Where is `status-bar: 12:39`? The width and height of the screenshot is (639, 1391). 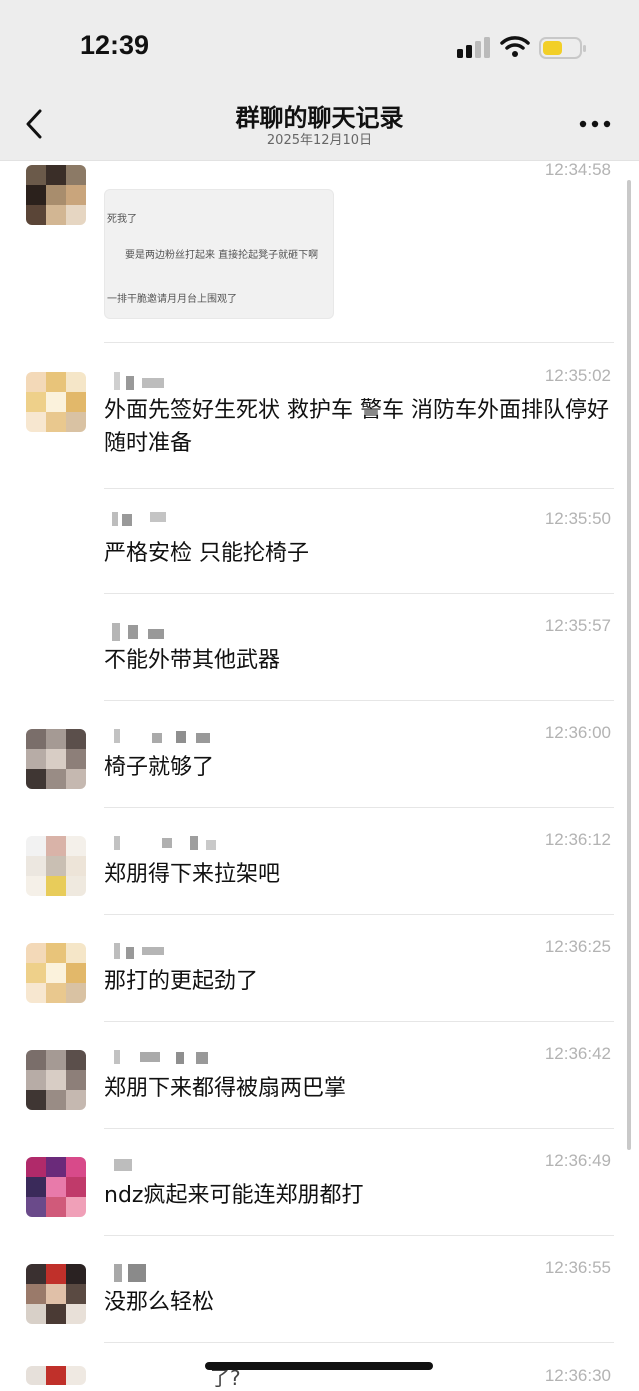
status-bar: 12:39 is located at coordinates (319, 46).